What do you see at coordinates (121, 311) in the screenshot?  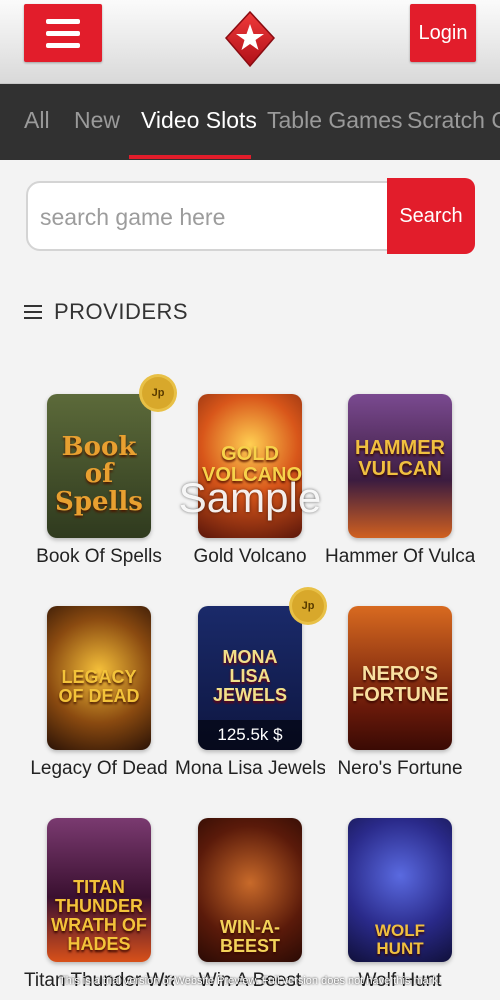 I see `providers-label: PROVIDERS` at bounding box center [121, 311].